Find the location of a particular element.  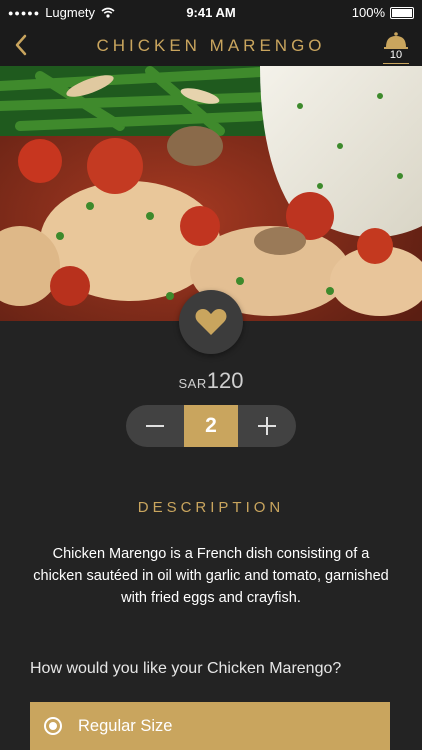

price-amount: 120 is located at coordinates (225, 380).